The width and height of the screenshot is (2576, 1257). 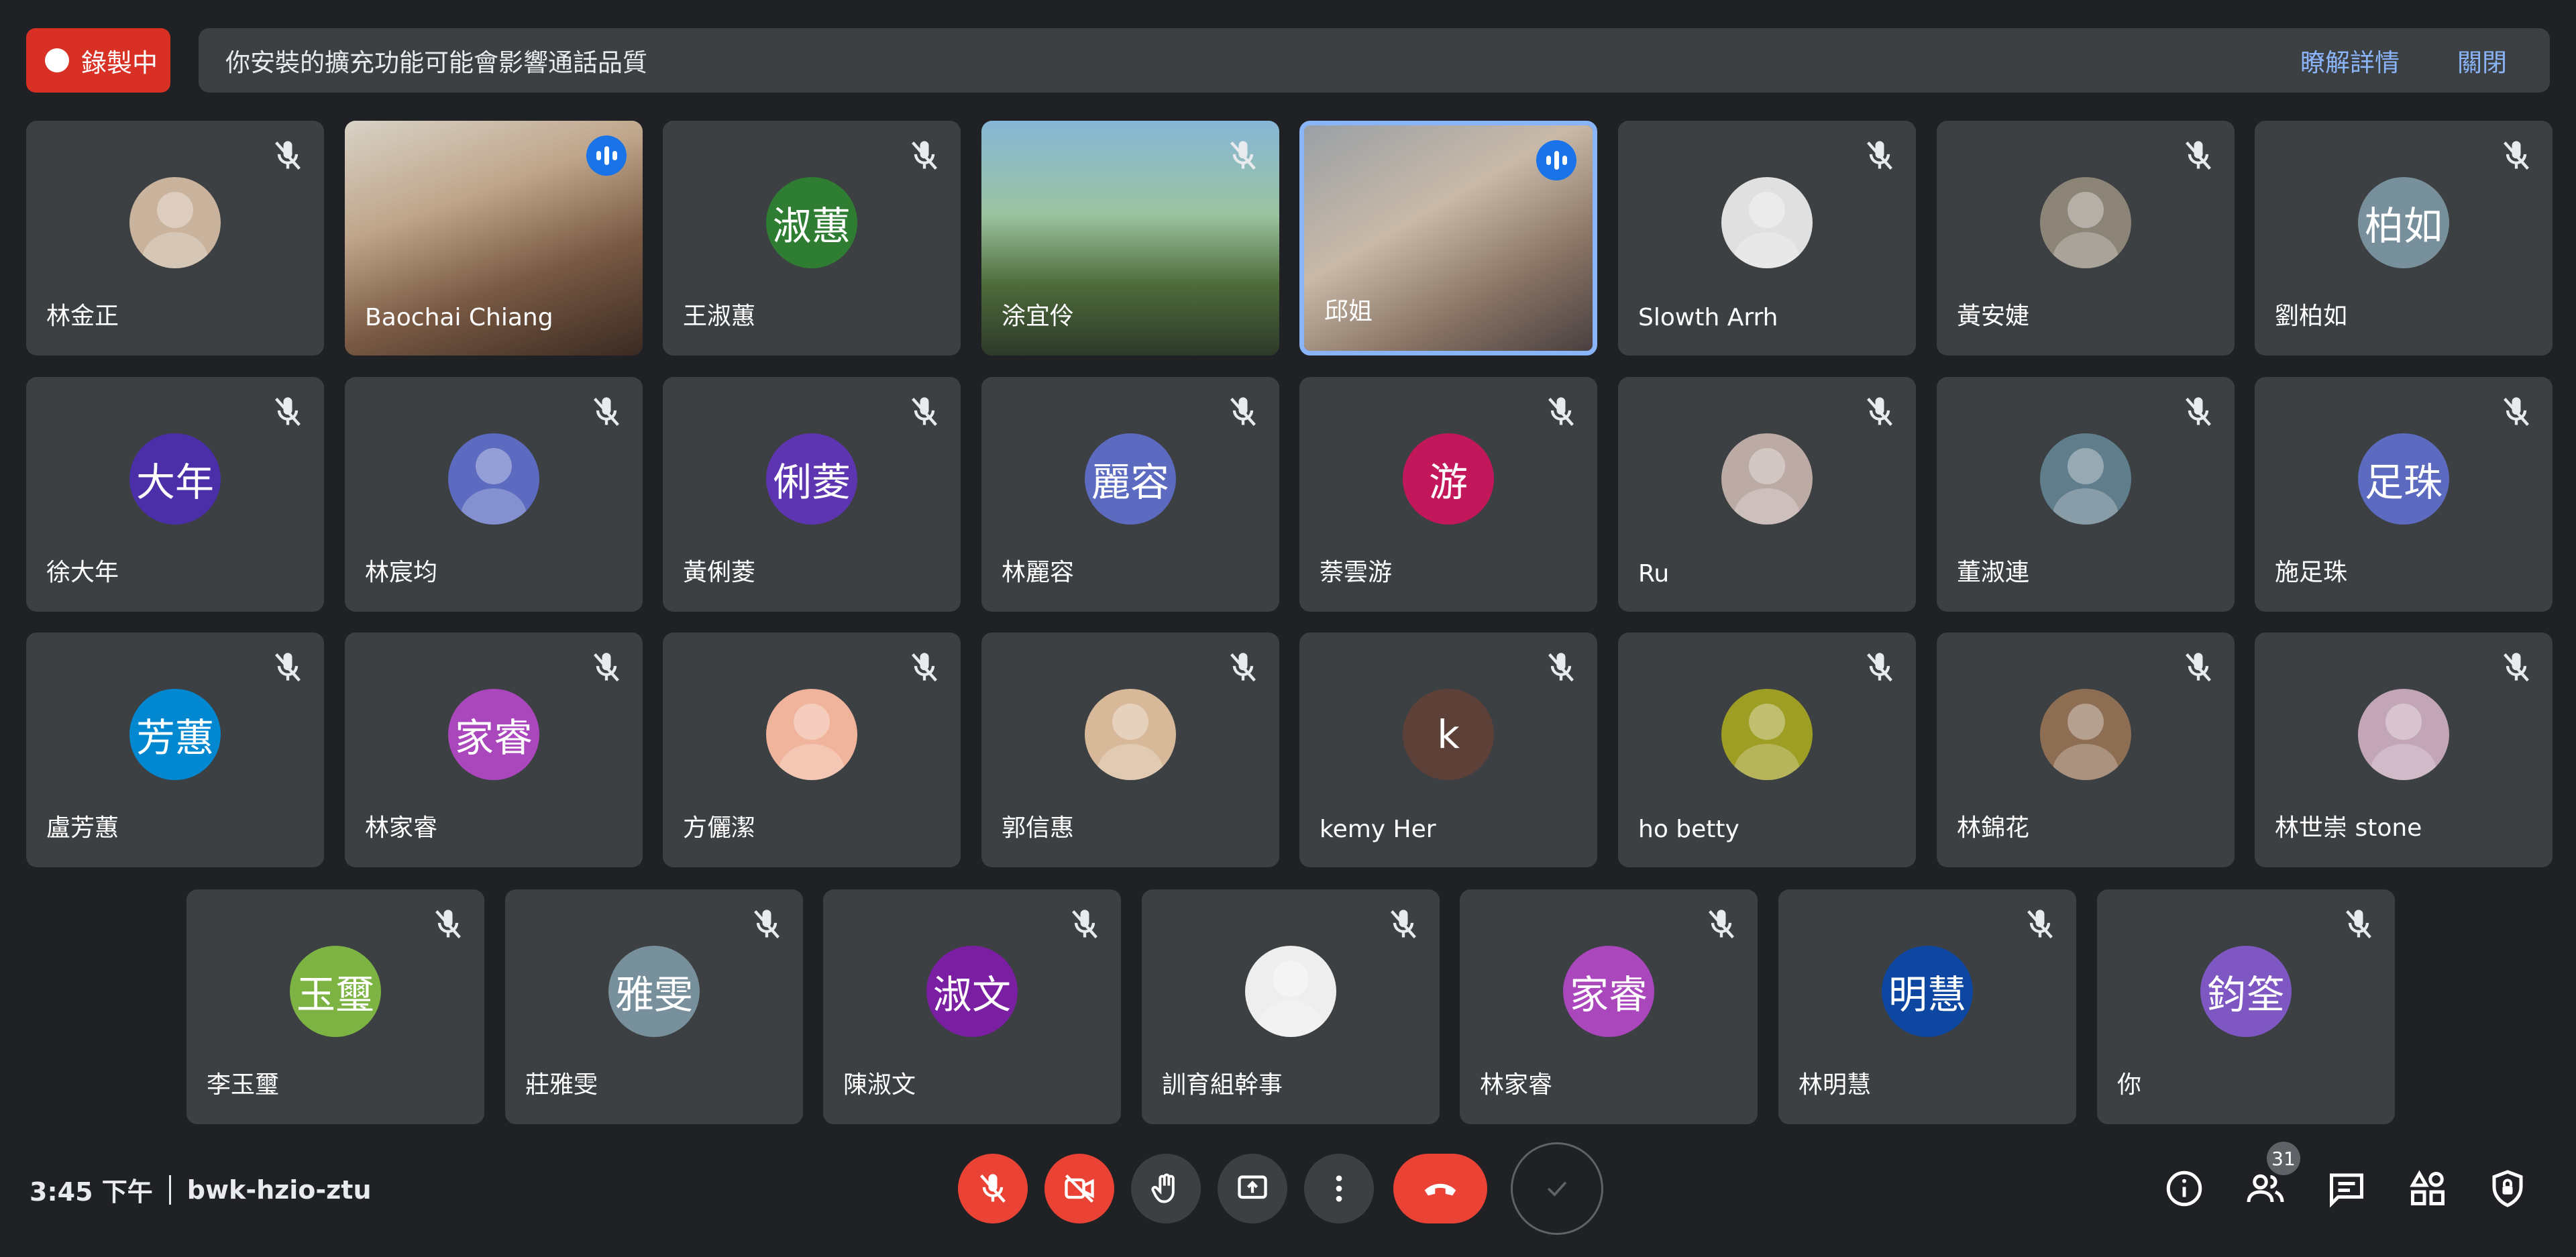 I want to click on participant-tile: 淑文 陳淑文, so click(x=972, y=1007).